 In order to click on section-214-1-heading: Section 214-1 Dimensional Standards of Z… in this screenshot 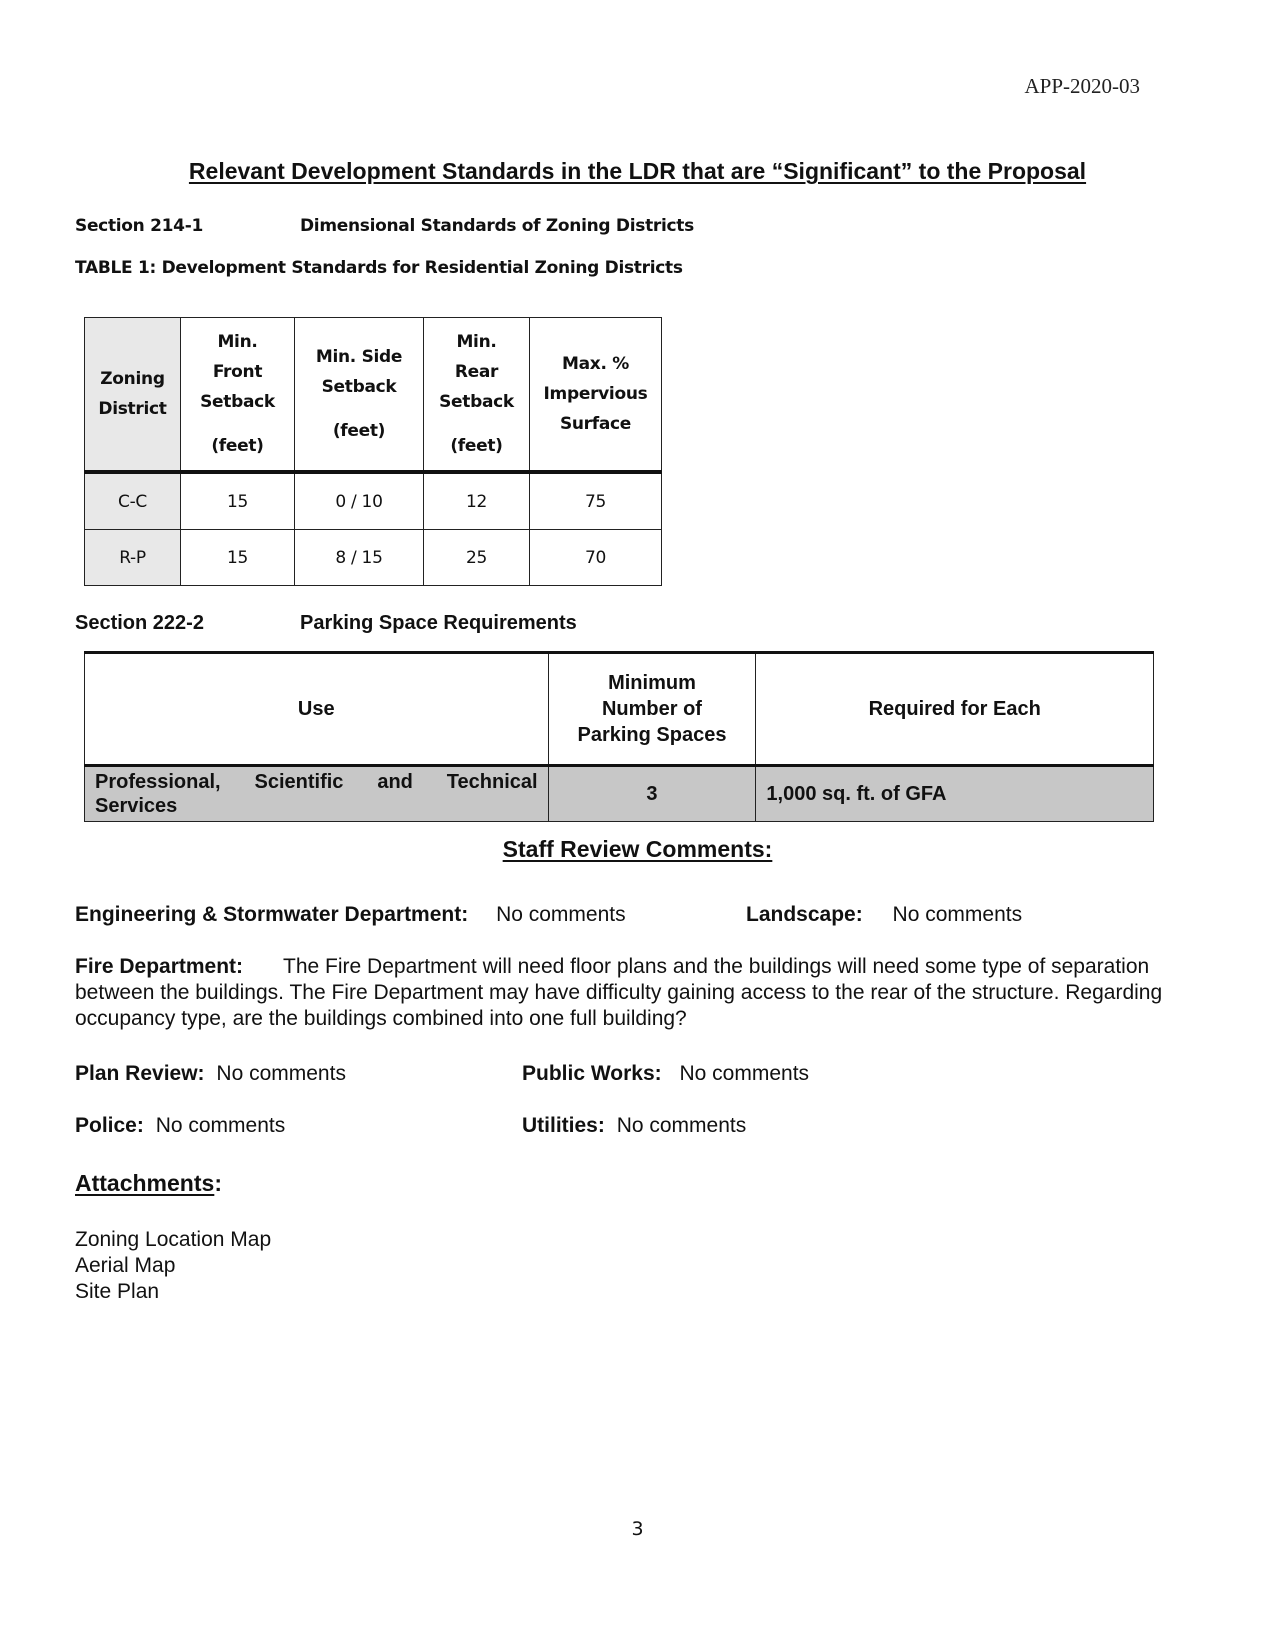, I will do `click(384, 226)`.